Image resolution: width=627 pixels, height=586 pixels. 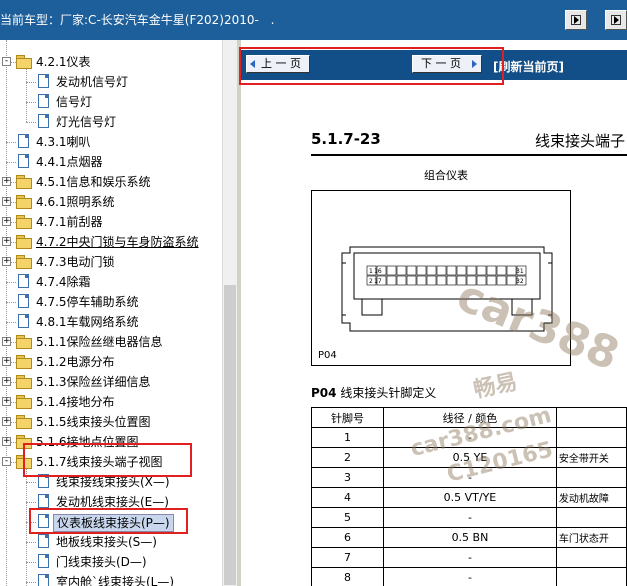 I want to click on tree-item: +4.7.1前刮器, so click(x=111, y=222).